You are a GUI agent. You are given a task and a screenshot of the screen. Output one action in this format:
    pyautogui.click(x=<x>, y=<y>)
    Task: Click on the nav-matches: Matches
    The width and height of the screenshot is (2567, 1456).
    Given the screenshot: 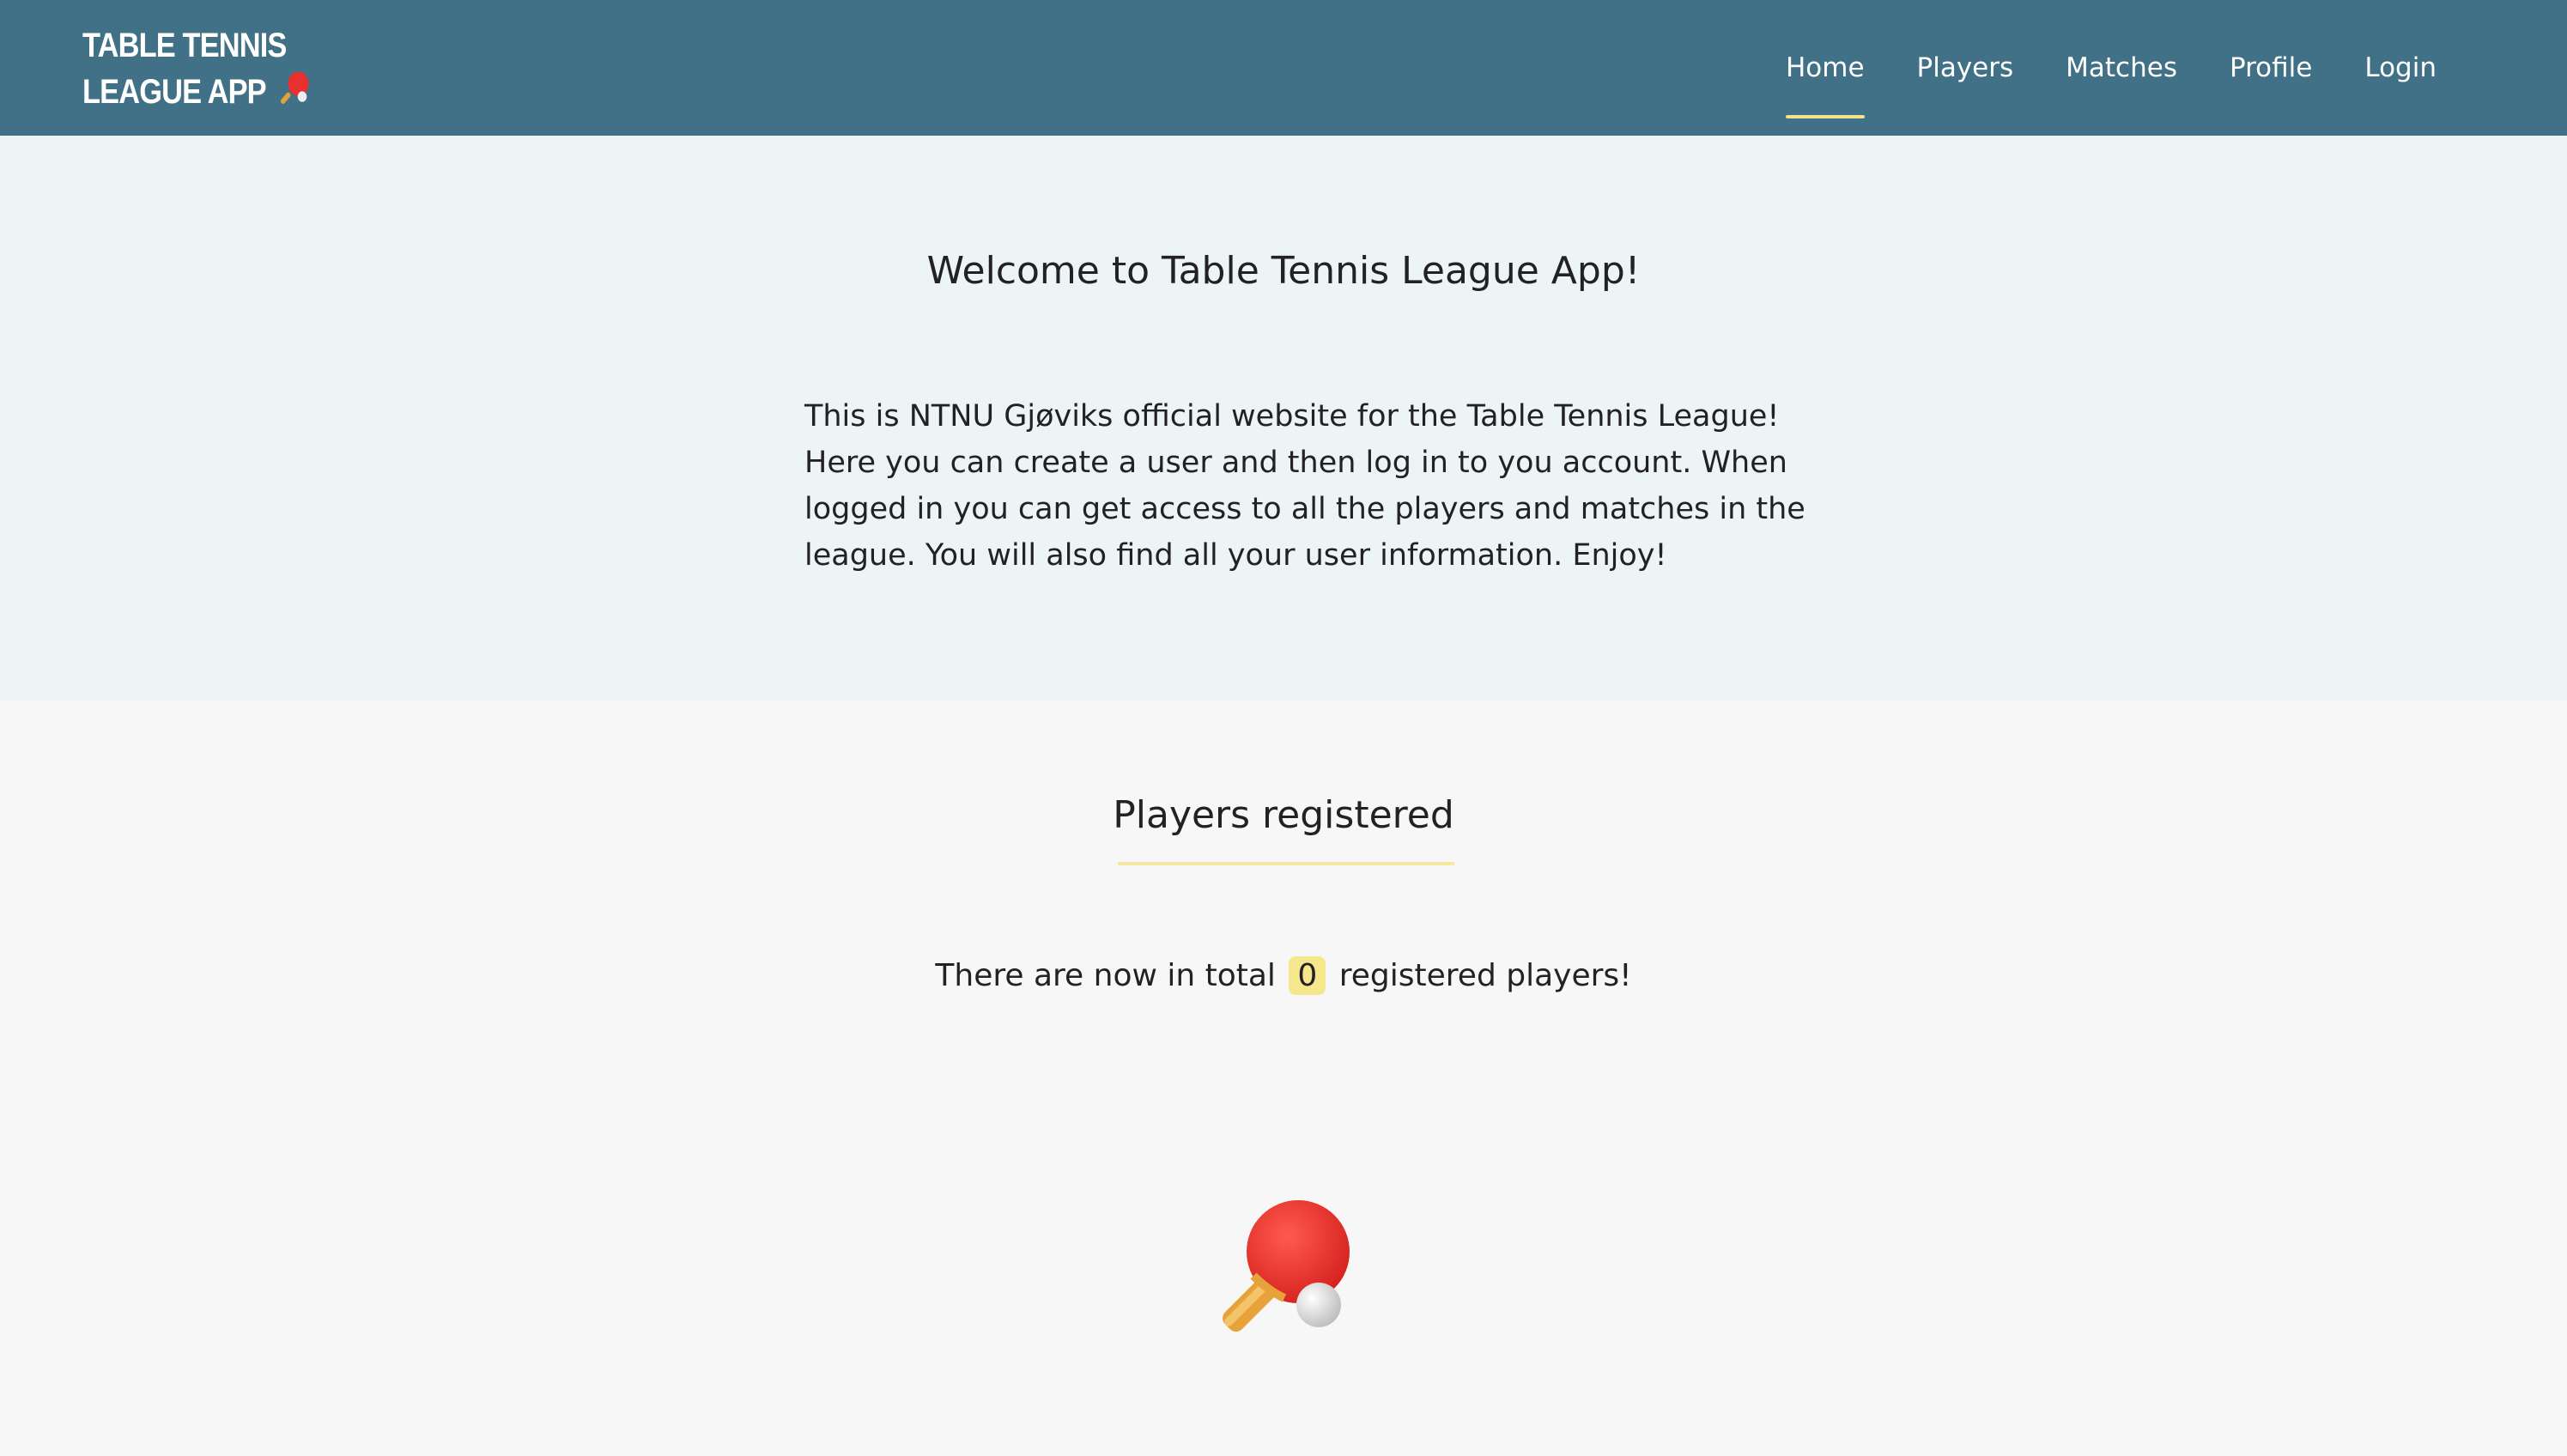 What is the action you would take?
    pyautogui.click(x=2122, y=68)
    